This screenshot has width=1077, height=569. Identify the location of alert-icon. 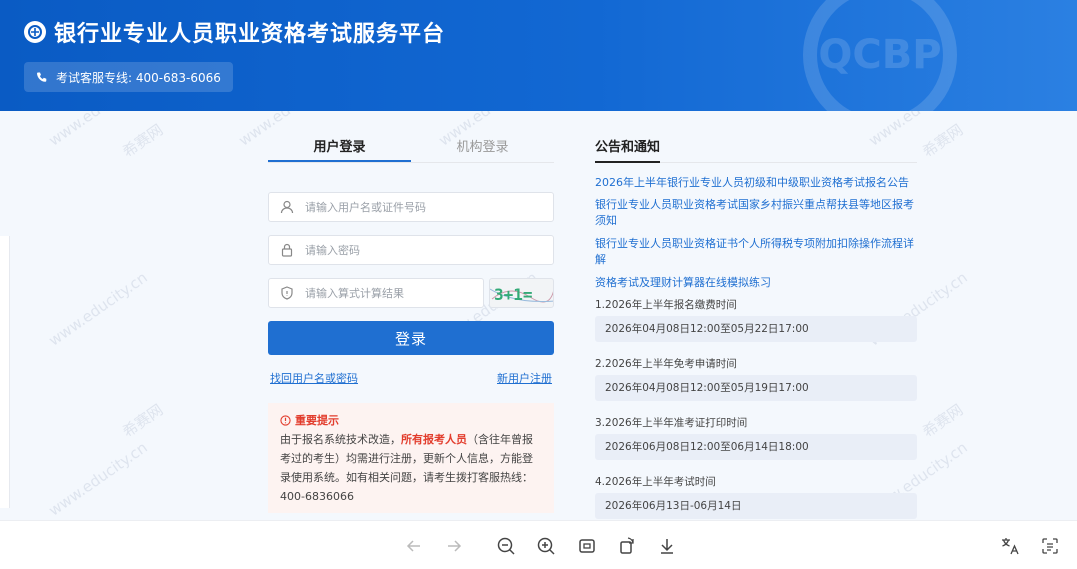
(285, 420).